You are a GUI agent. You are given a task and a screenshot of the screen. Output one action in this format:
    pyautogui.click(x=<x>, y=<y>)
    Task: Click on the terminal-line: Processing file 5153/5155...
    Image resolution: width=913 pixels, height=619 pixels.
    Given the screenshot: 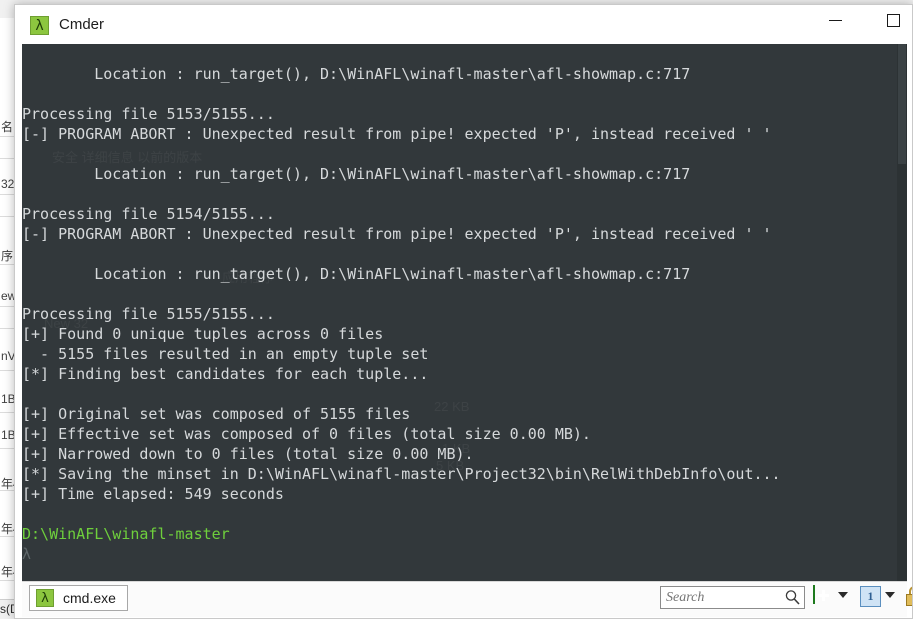 What is the action you would take?
    pyautogui.click(x=148, y=114)
    